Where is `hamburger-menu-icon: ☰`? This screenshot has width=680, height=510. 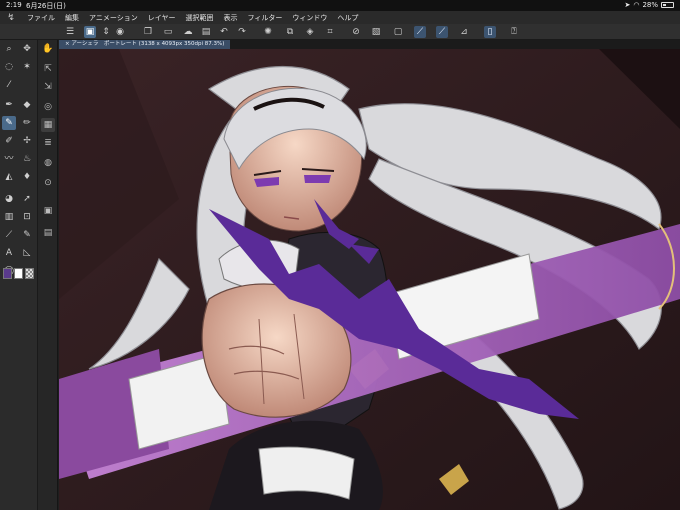 hamburger-menu-icon: ☰ is located at coordinates (70, 32).